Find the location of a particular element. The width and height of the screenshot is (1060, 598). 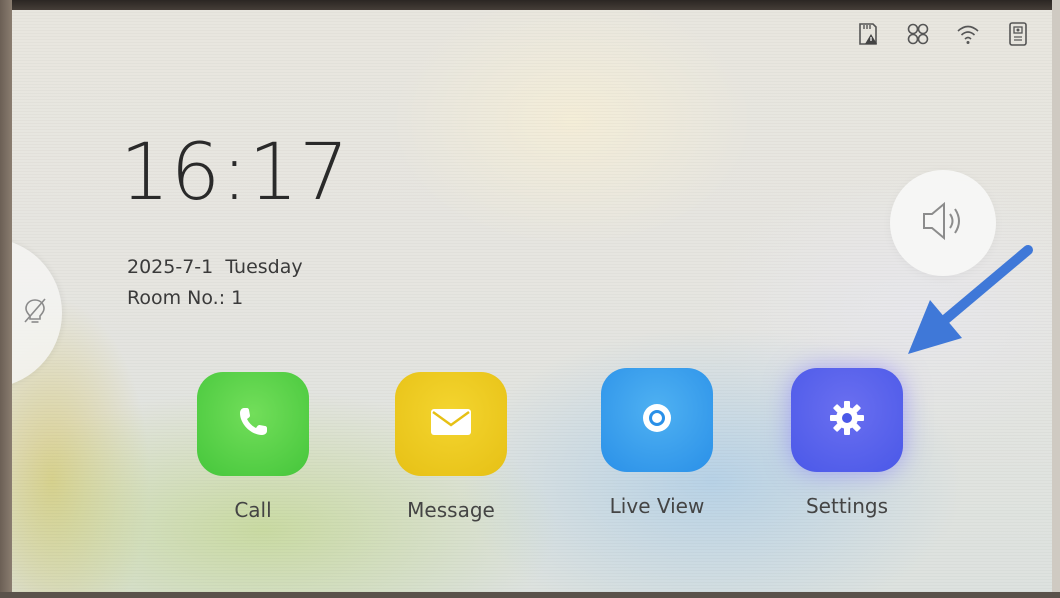

phone-icon is located at coordinates (253, 424).